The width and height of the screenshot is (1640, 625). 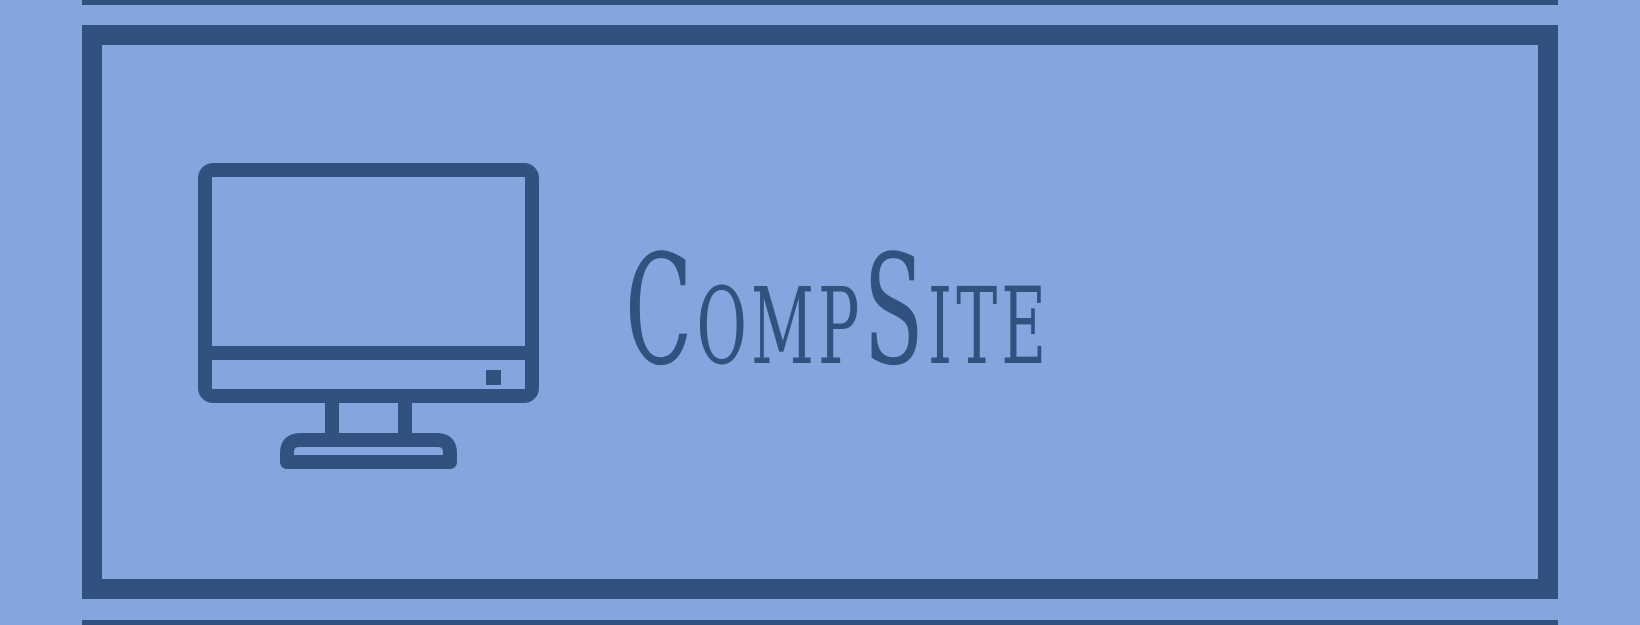 What do you see at coordinates (820, 622) in the screenshot?
I see `bottom-edge-bar` at bounding box center [820, 622].